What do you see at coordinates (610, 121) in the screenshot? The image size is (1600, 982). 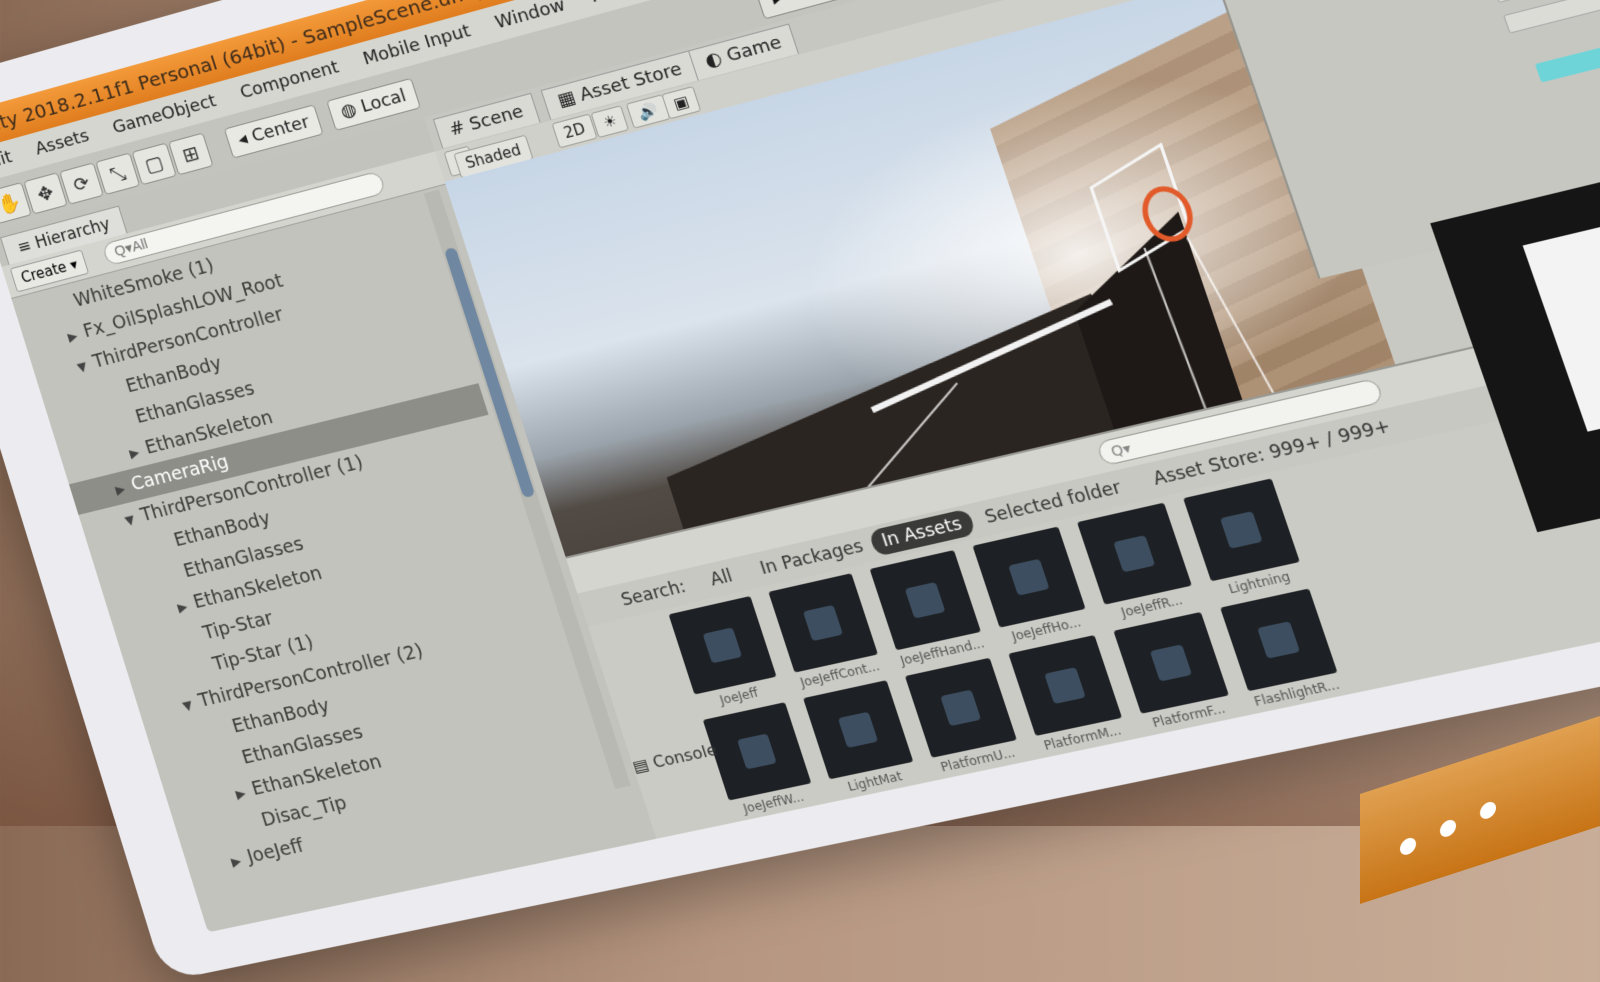 I see `lighting-toggle-icon: ☀` at bounding box center [610, 121].